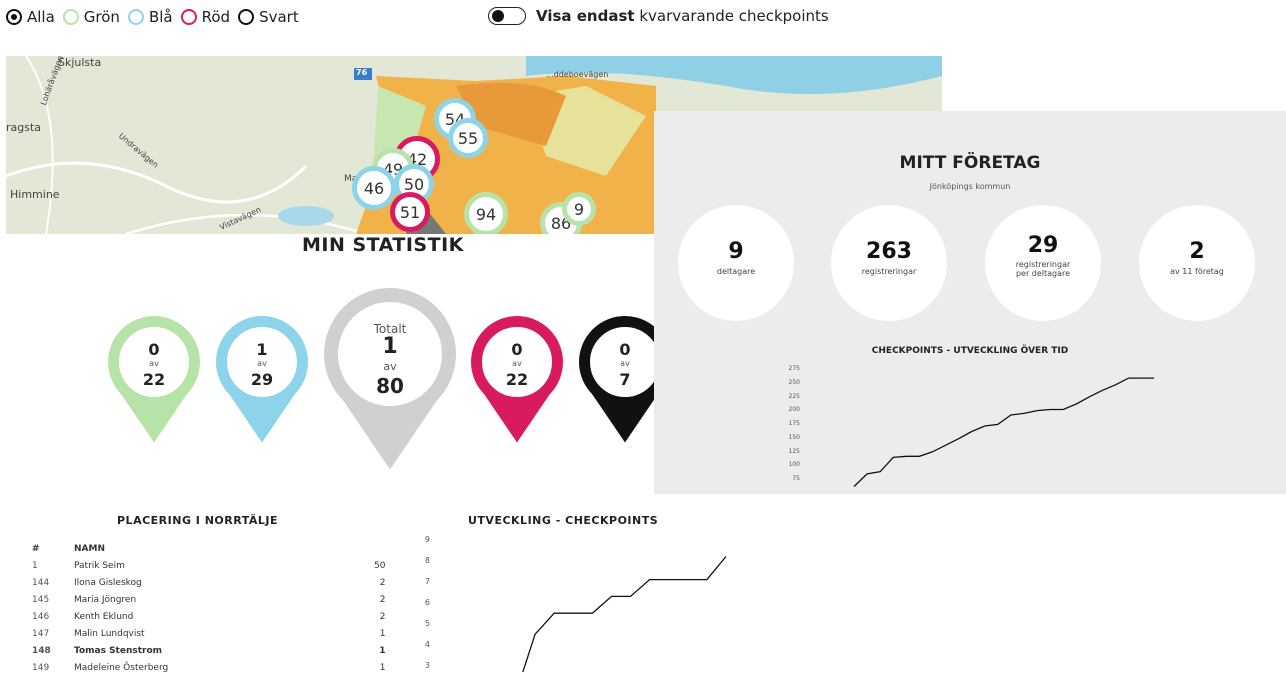 This screenshot has height=676, width=1286. Describe the element at coordinates (41, 582) in the screenshot. I see `cell-rank: 144` at that location.